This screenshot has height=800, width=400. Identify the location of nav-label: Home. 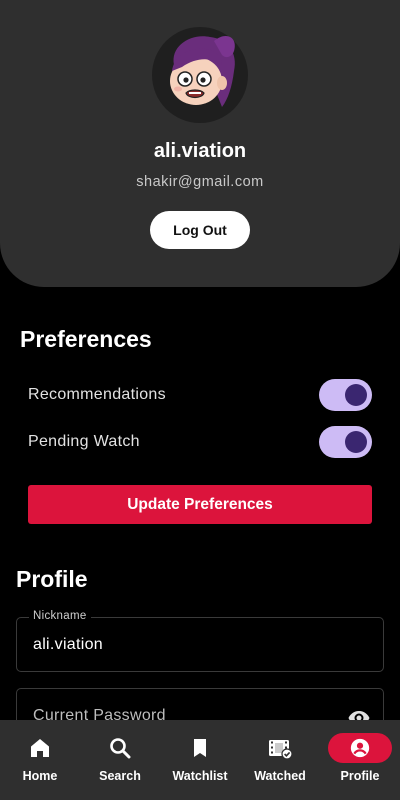
(40, 776).